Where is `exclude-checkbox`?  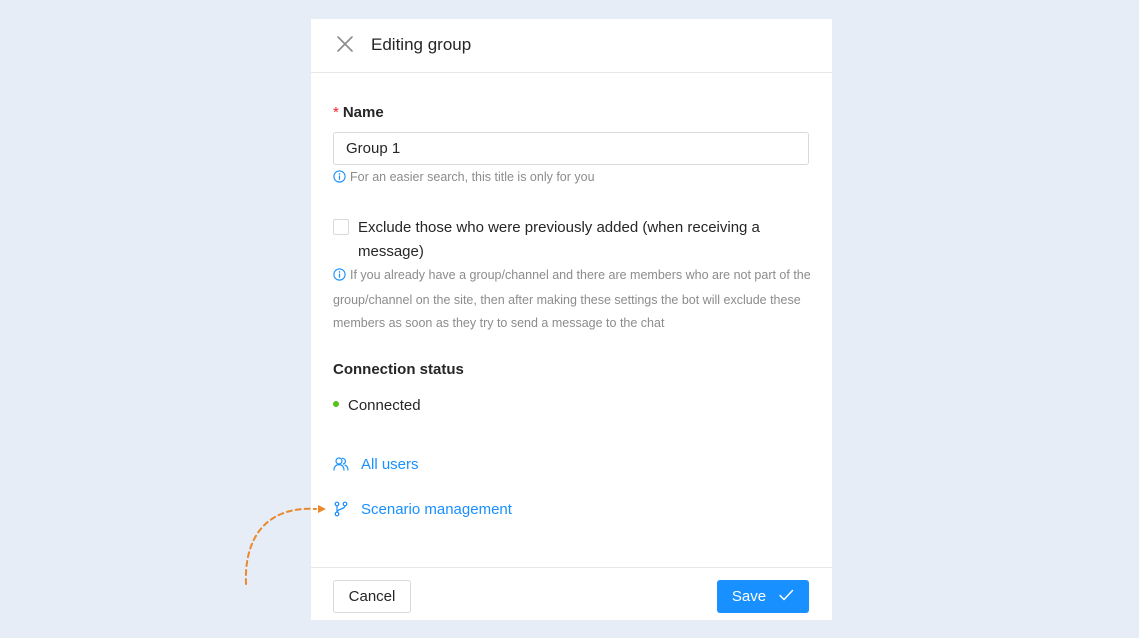 exclude-checkbox is located at coordinates (341, 227).